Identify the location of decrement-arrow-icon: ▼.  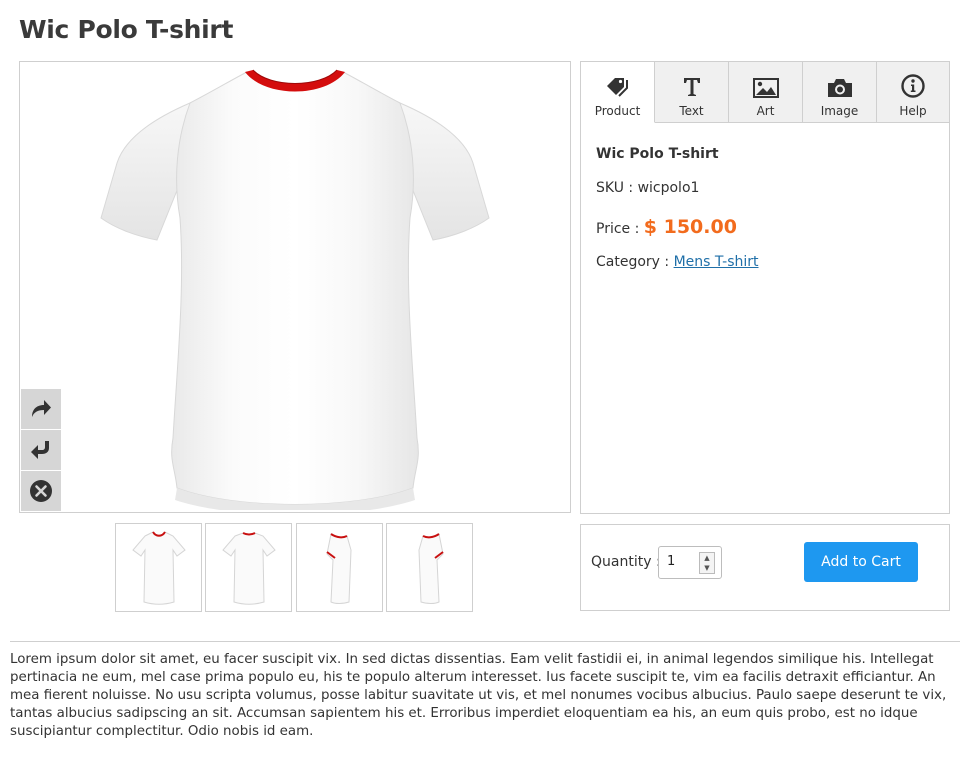
(707, 568).